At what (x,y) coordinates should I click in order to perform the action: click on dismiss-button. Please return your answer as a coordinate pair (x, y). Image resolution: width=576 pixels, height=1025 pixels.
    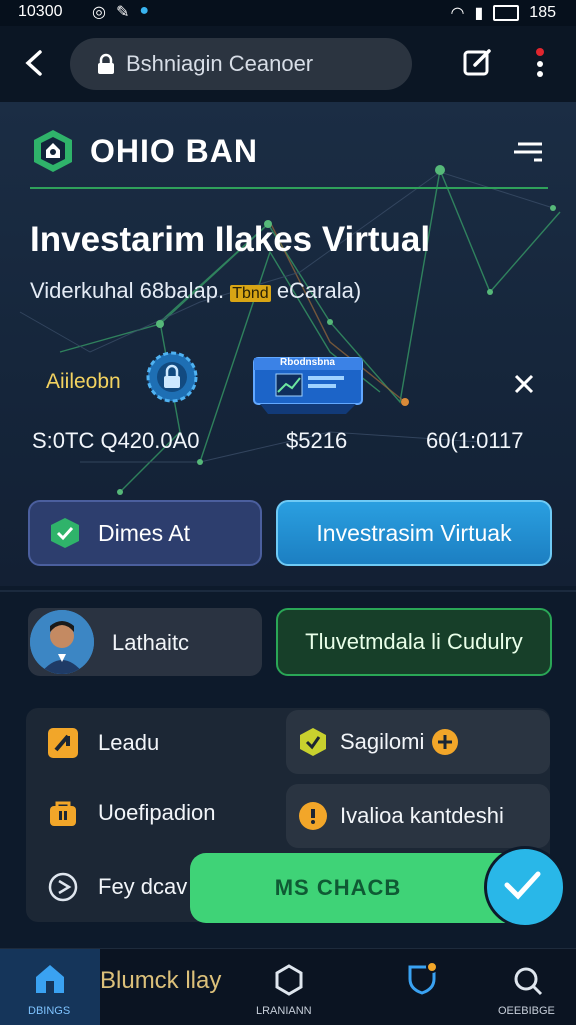
    Looking at the image, I should click on (524, 384).